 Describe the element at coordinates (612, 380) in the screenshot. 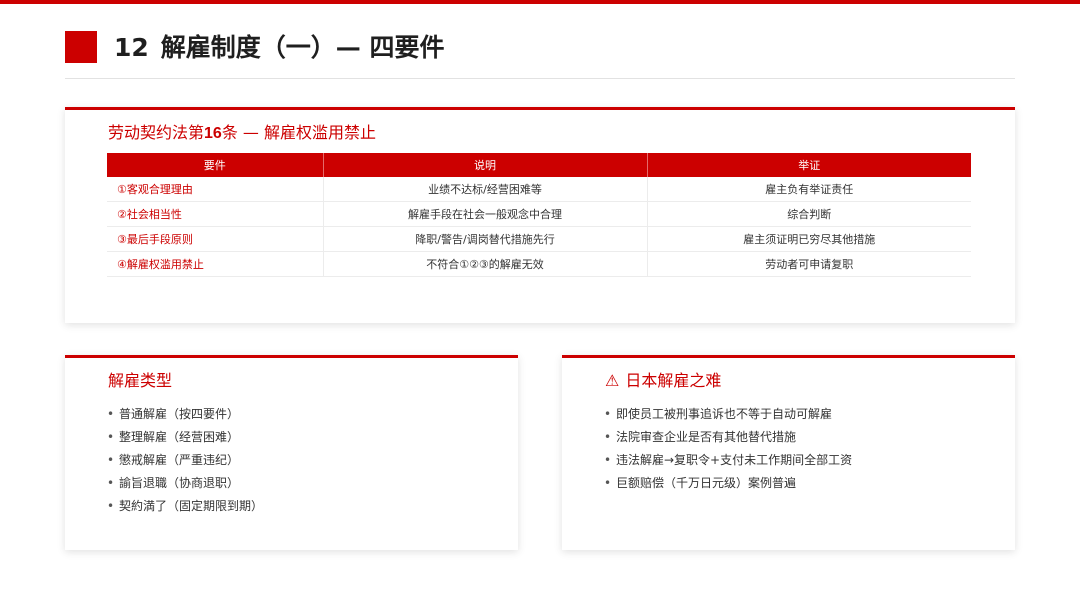

I see `warning-icon: ⚠` at that location.